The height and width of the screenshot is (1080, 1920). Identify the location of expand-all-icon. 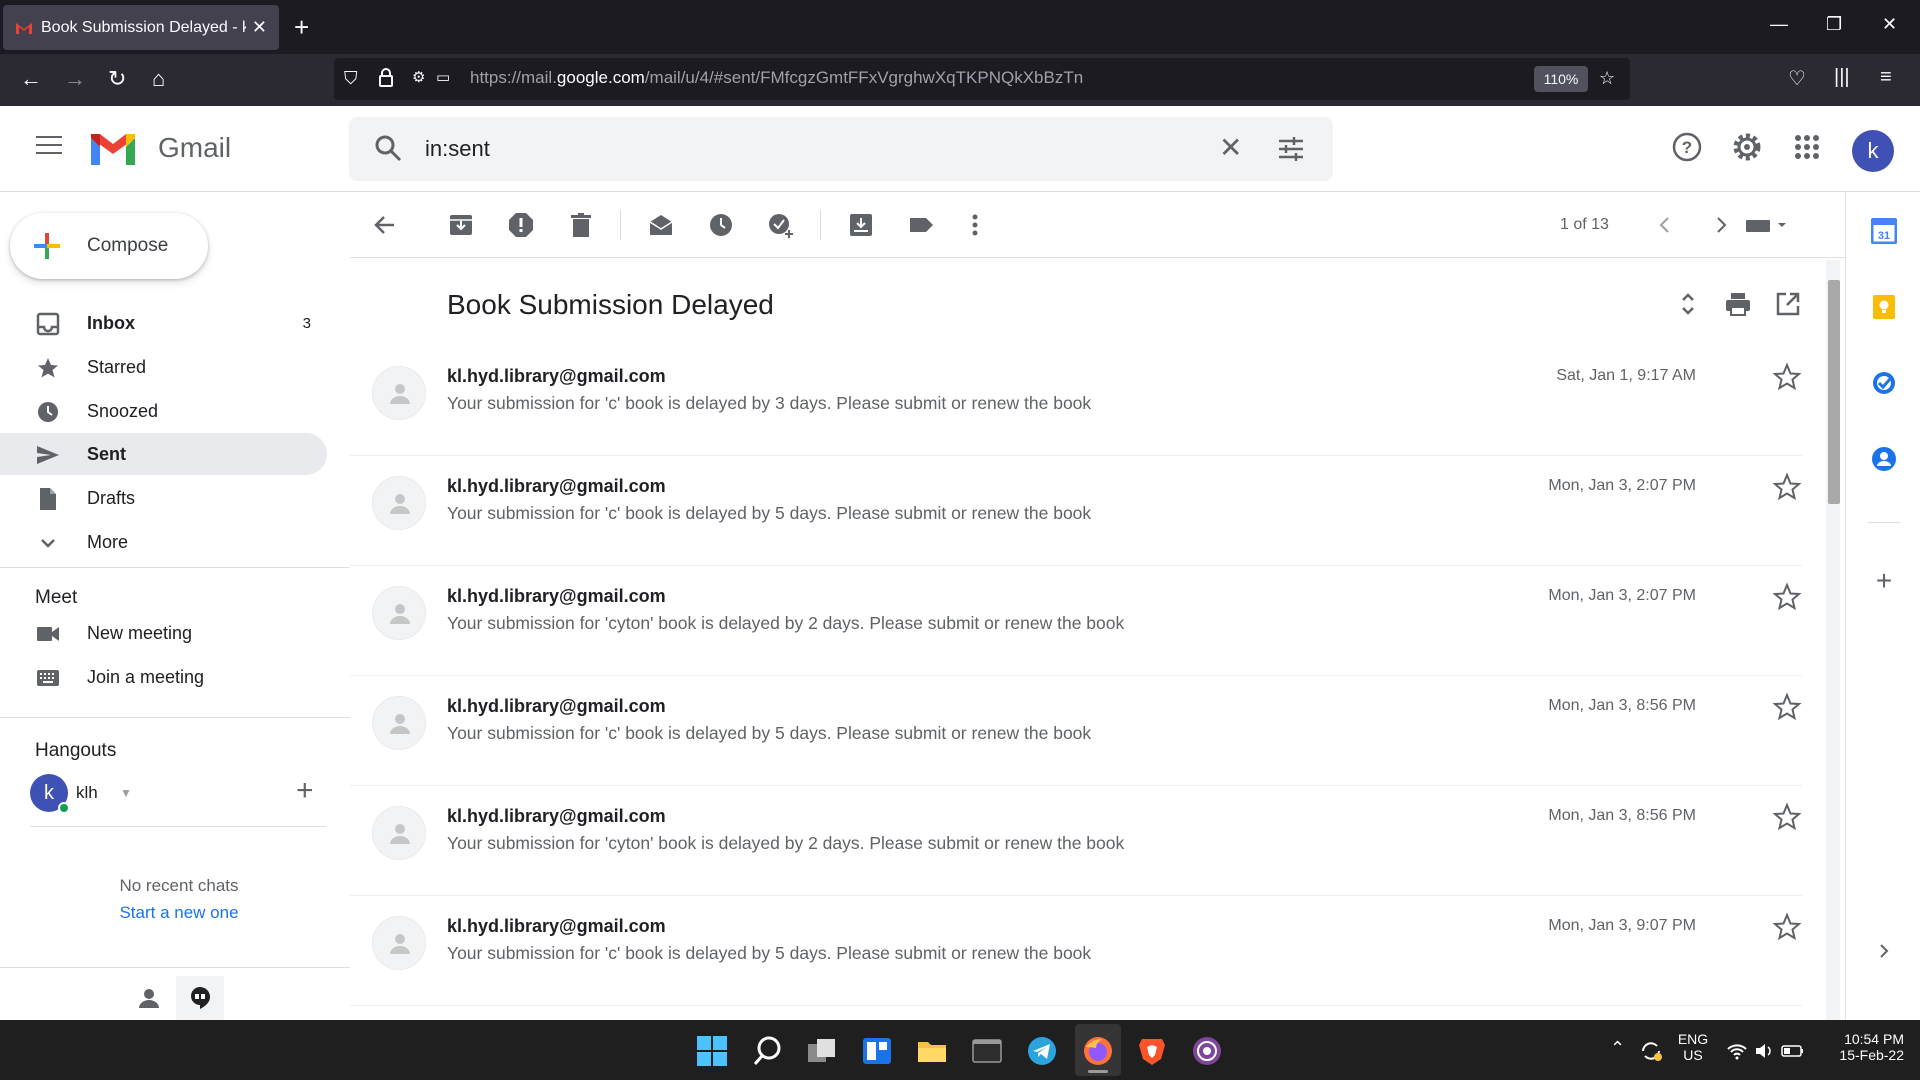
(1688, 304).